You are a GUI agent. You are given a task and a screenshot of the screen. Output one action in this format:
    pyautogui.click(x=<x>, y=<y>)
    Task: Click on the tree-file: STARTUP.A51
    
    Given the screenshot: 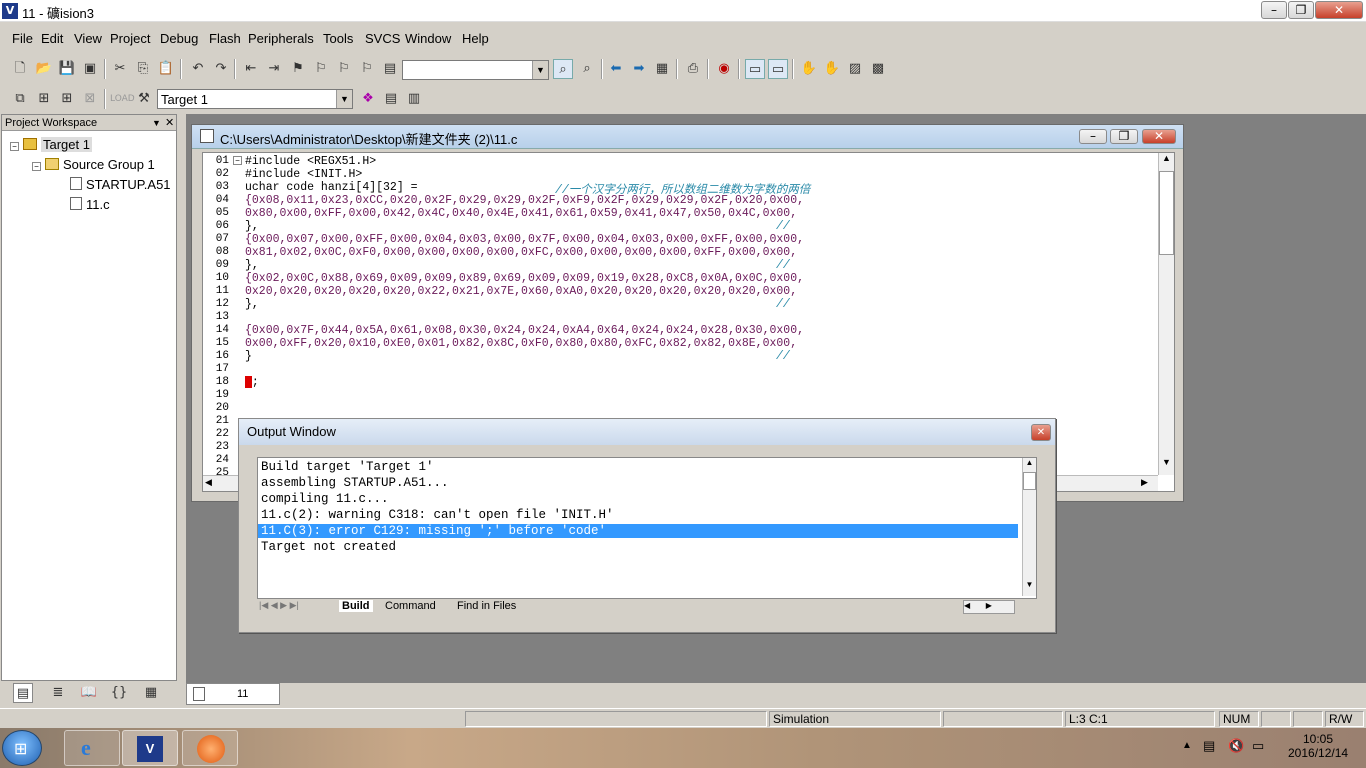 What is the action you would take?
    pyautogui.click(x=120, y=184)
    